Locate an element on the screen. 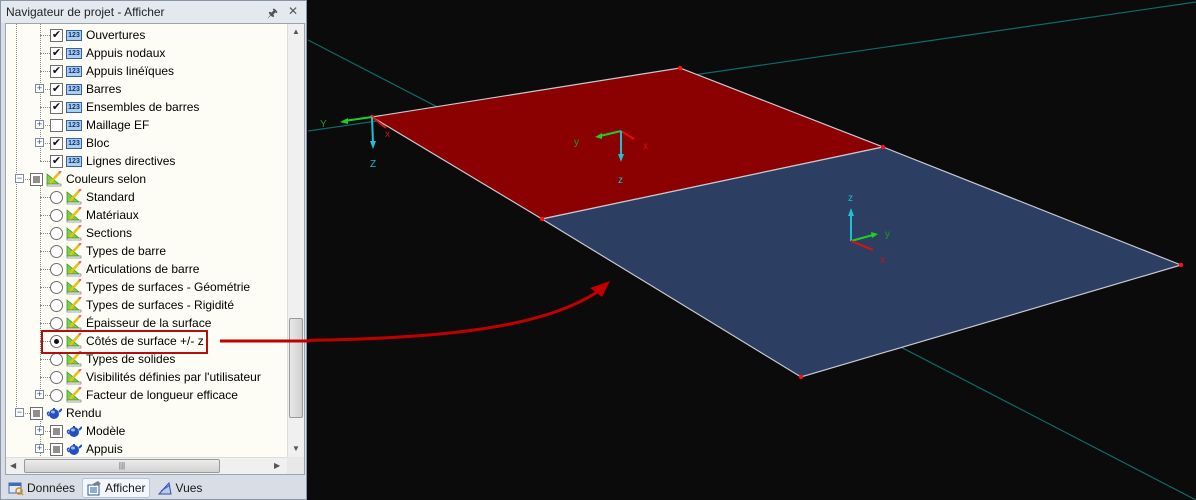 The width and height of the screenshot is (1196, 500). tree-item-label: Côtés de surface +/- z is located at coordinates (145, 341).